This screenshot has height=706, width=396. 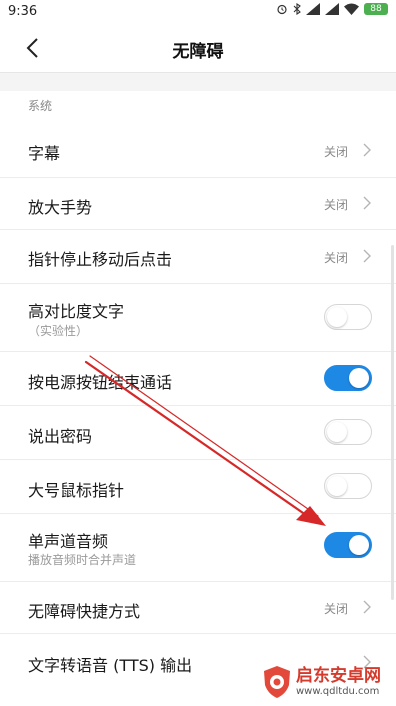 What do you see at coordinates (76, 490) in the screenshot?
I see `row-title: 大号鼠标指针` at bounding box center [76, 490].